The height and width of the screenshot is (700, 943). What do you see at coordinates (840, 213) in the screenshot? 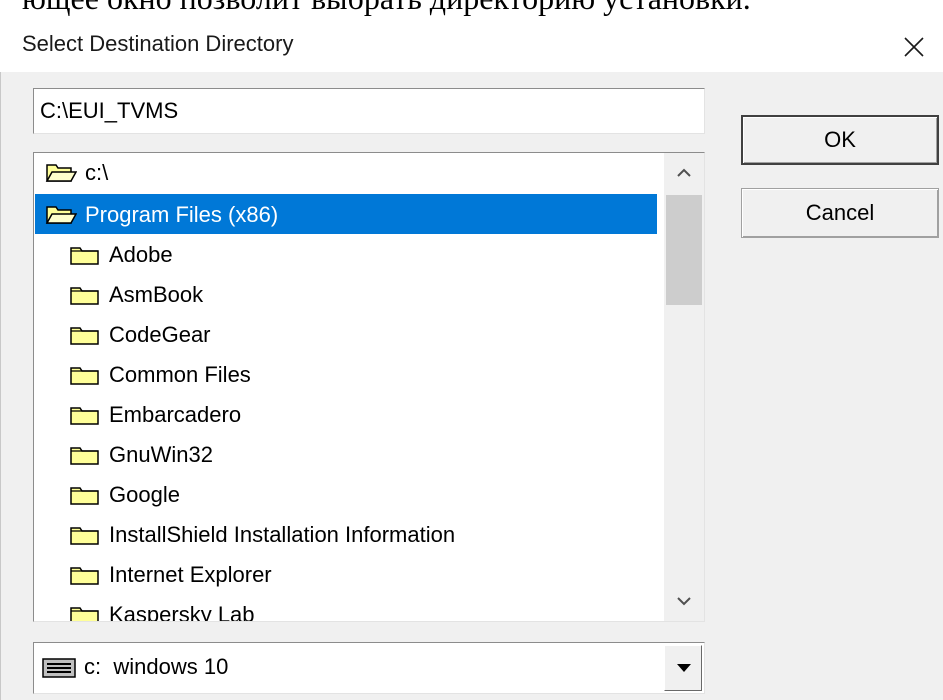
I see `cancel-button: Cancel` at bounding box center [840, 213].